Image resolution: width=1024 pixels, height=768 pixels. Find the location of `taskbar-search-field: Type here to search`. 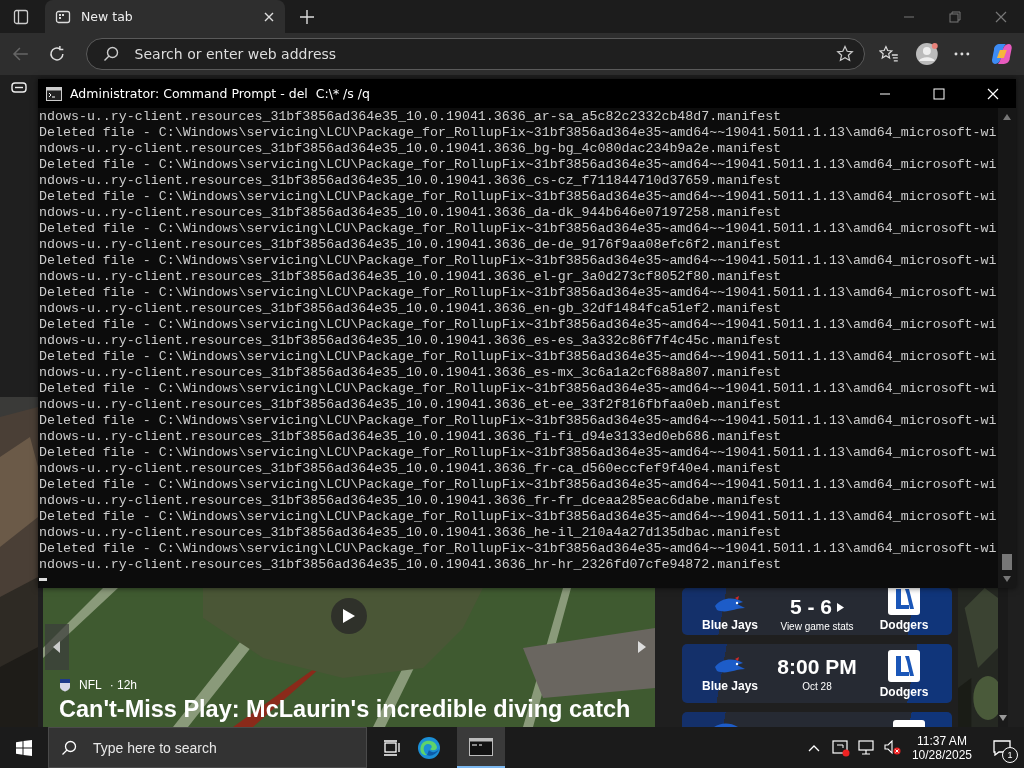

taskbar-search-field: Type here to search is located at coordinates (207, 747).